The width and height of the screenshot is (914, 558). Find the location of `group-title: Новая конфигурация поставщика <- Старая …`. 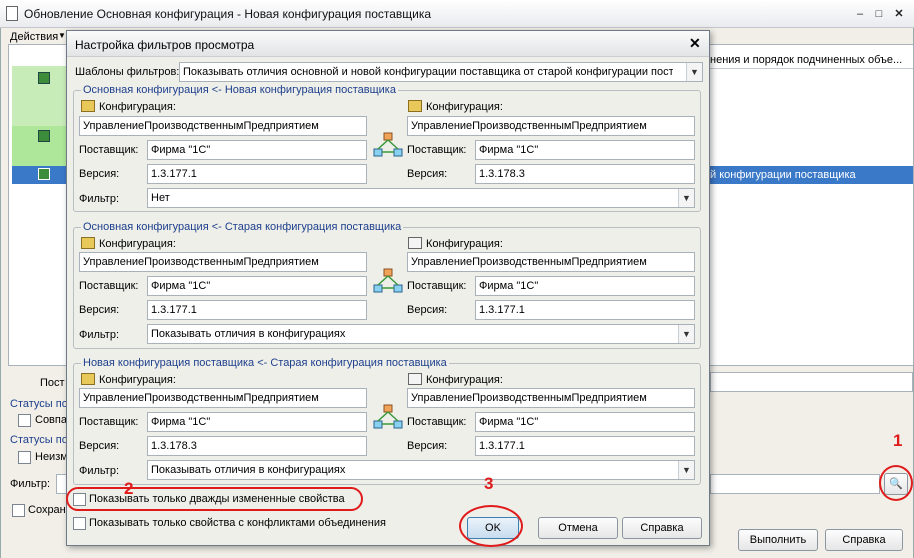

group-title: Новая конфигурация поставщика <- Старая … is located at coordinates (265, 363).